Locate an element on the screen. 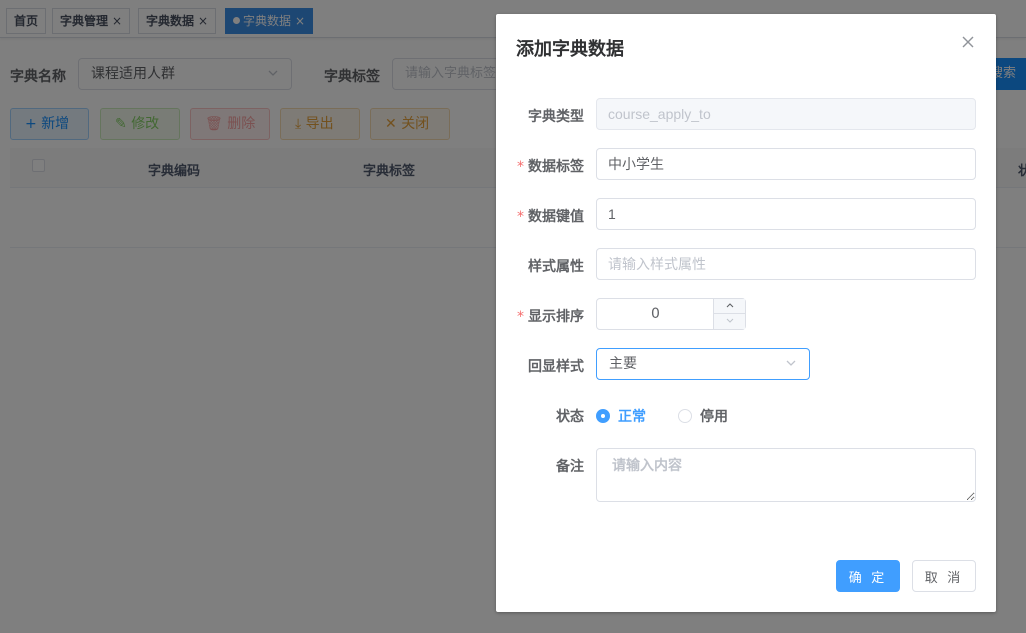  status-radio-normal: 正常 is located at coordinates (621, 415).